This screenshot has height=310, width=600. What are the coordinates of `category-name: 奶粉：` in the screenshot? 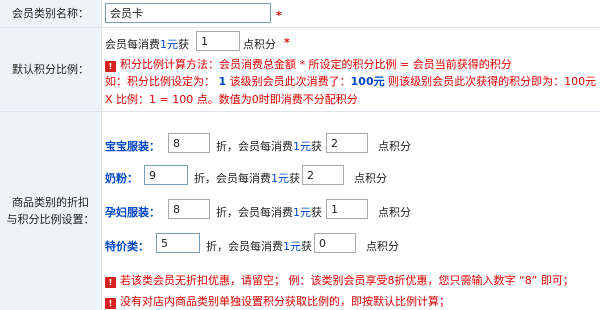 It's located at (121, 178).